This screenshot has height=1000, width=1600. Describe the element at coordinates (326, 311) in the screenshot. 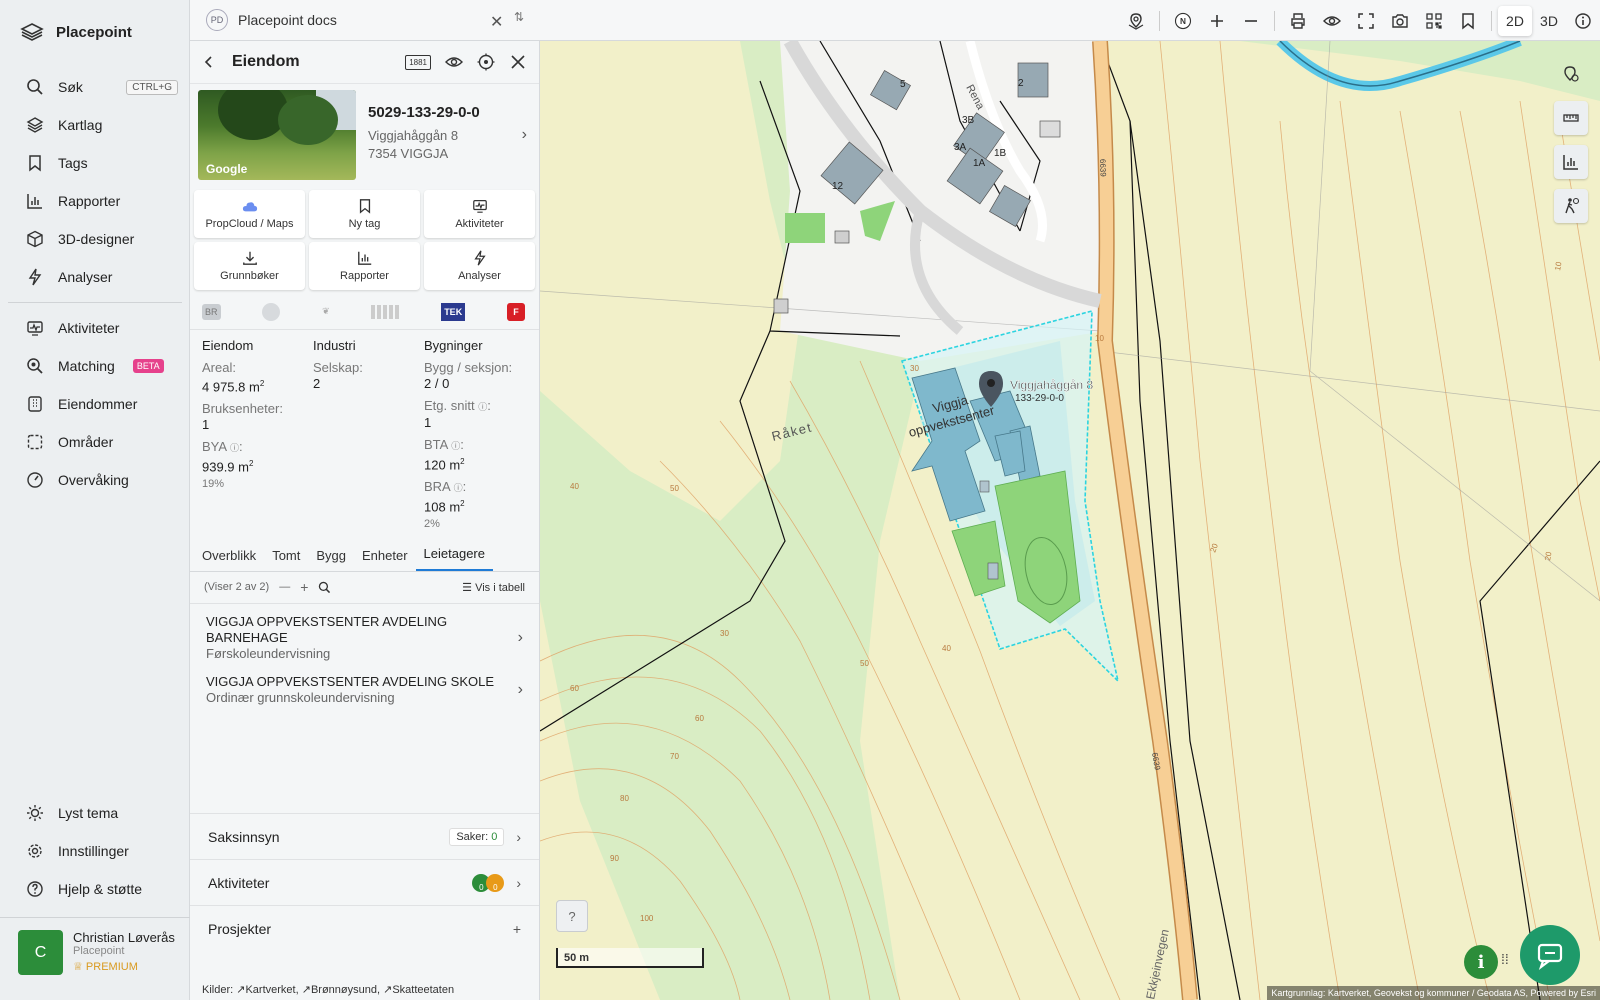

I see `leaf-logo-icon: ❦` at that location.